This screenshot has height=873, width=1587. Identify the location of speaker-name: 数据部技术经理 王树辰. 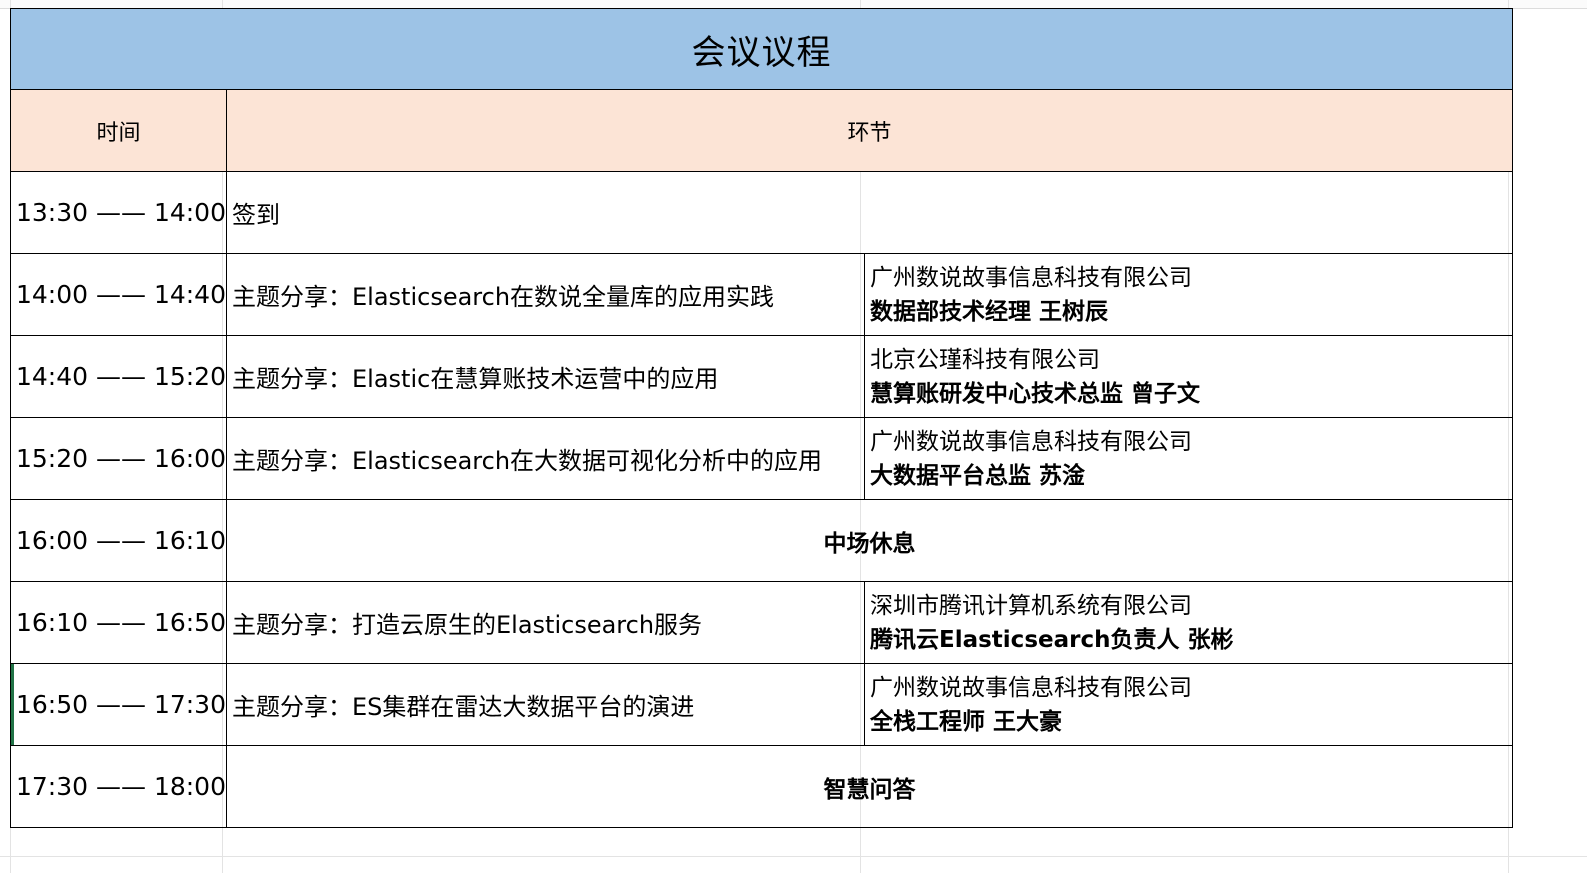
(989, 311).